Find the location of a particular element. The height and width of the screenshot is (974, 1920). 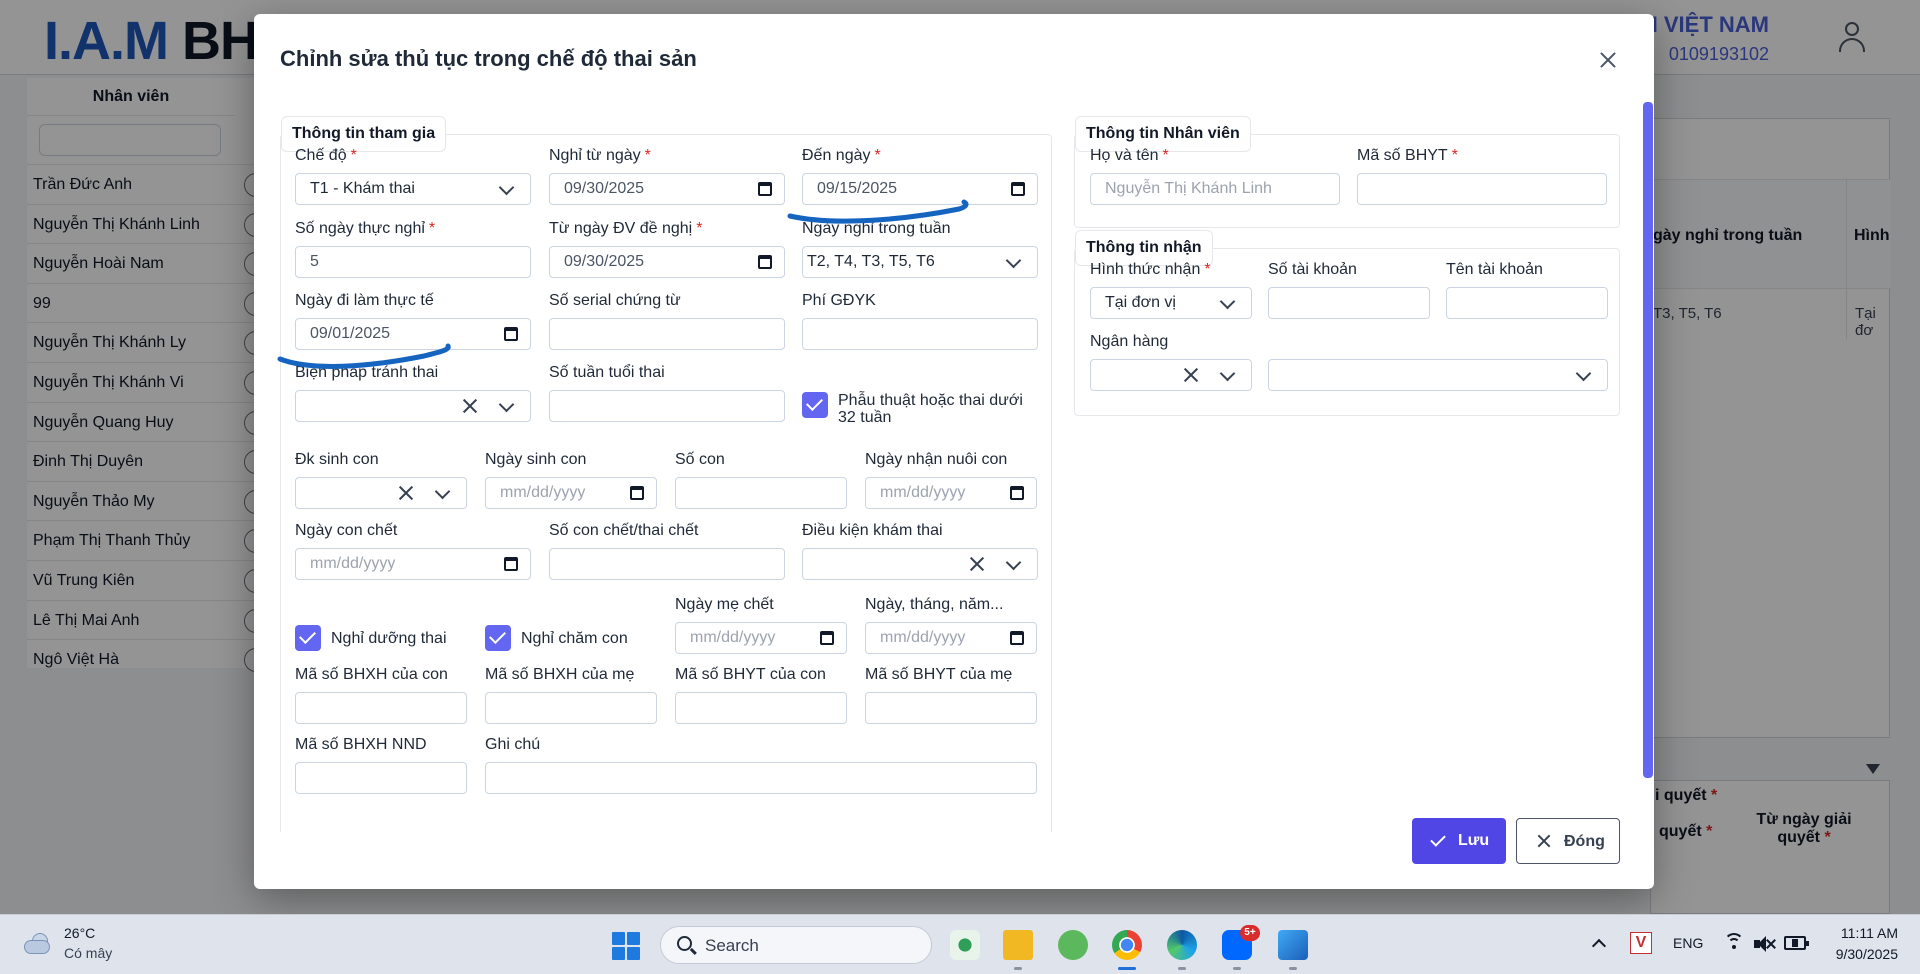

save-button: Lưu is located at coordinates (1459, 841).